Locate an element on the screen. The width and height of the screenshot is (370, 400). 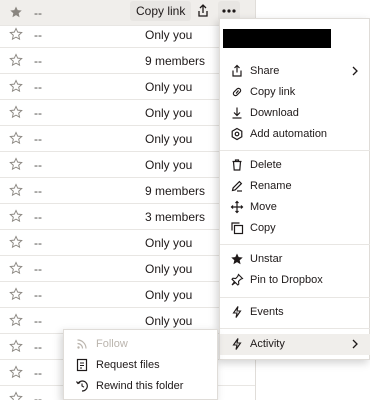
menu-item-label: Events is located at coordinates (267, 312).